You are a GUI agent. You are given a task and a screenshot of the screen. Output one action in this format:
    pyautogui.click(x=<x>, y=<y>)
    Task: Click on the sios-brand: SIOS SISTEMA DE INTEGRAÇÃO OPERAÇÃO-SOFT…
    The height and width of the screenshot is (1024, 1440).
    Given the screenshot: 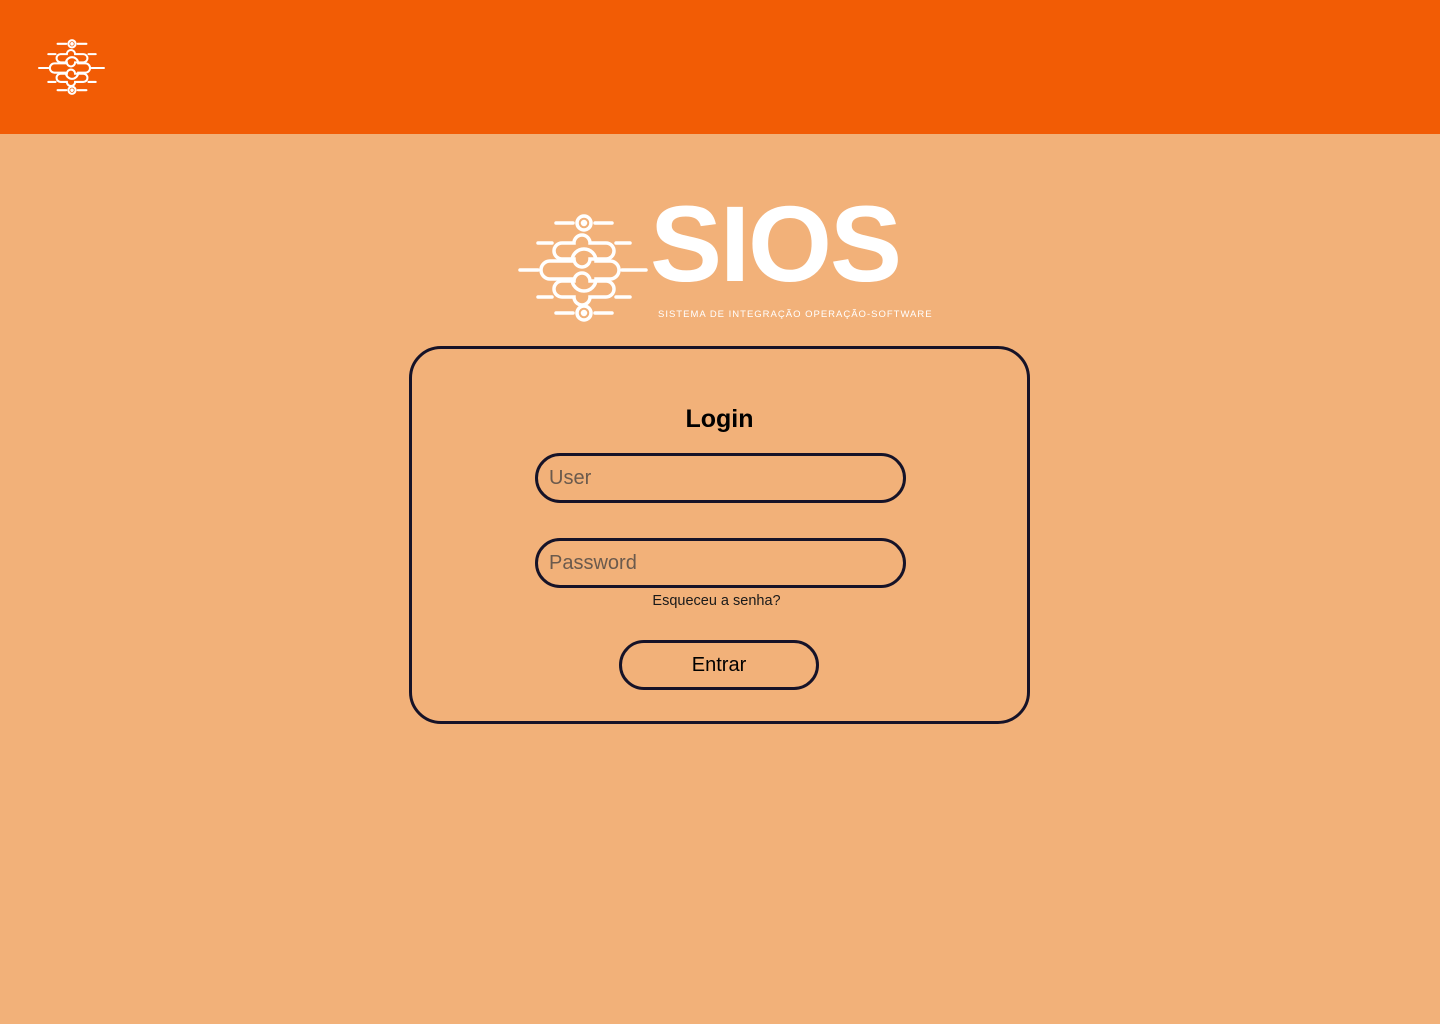 What is the action you would take?
    pyautogui.click(x=725, y=257)
    